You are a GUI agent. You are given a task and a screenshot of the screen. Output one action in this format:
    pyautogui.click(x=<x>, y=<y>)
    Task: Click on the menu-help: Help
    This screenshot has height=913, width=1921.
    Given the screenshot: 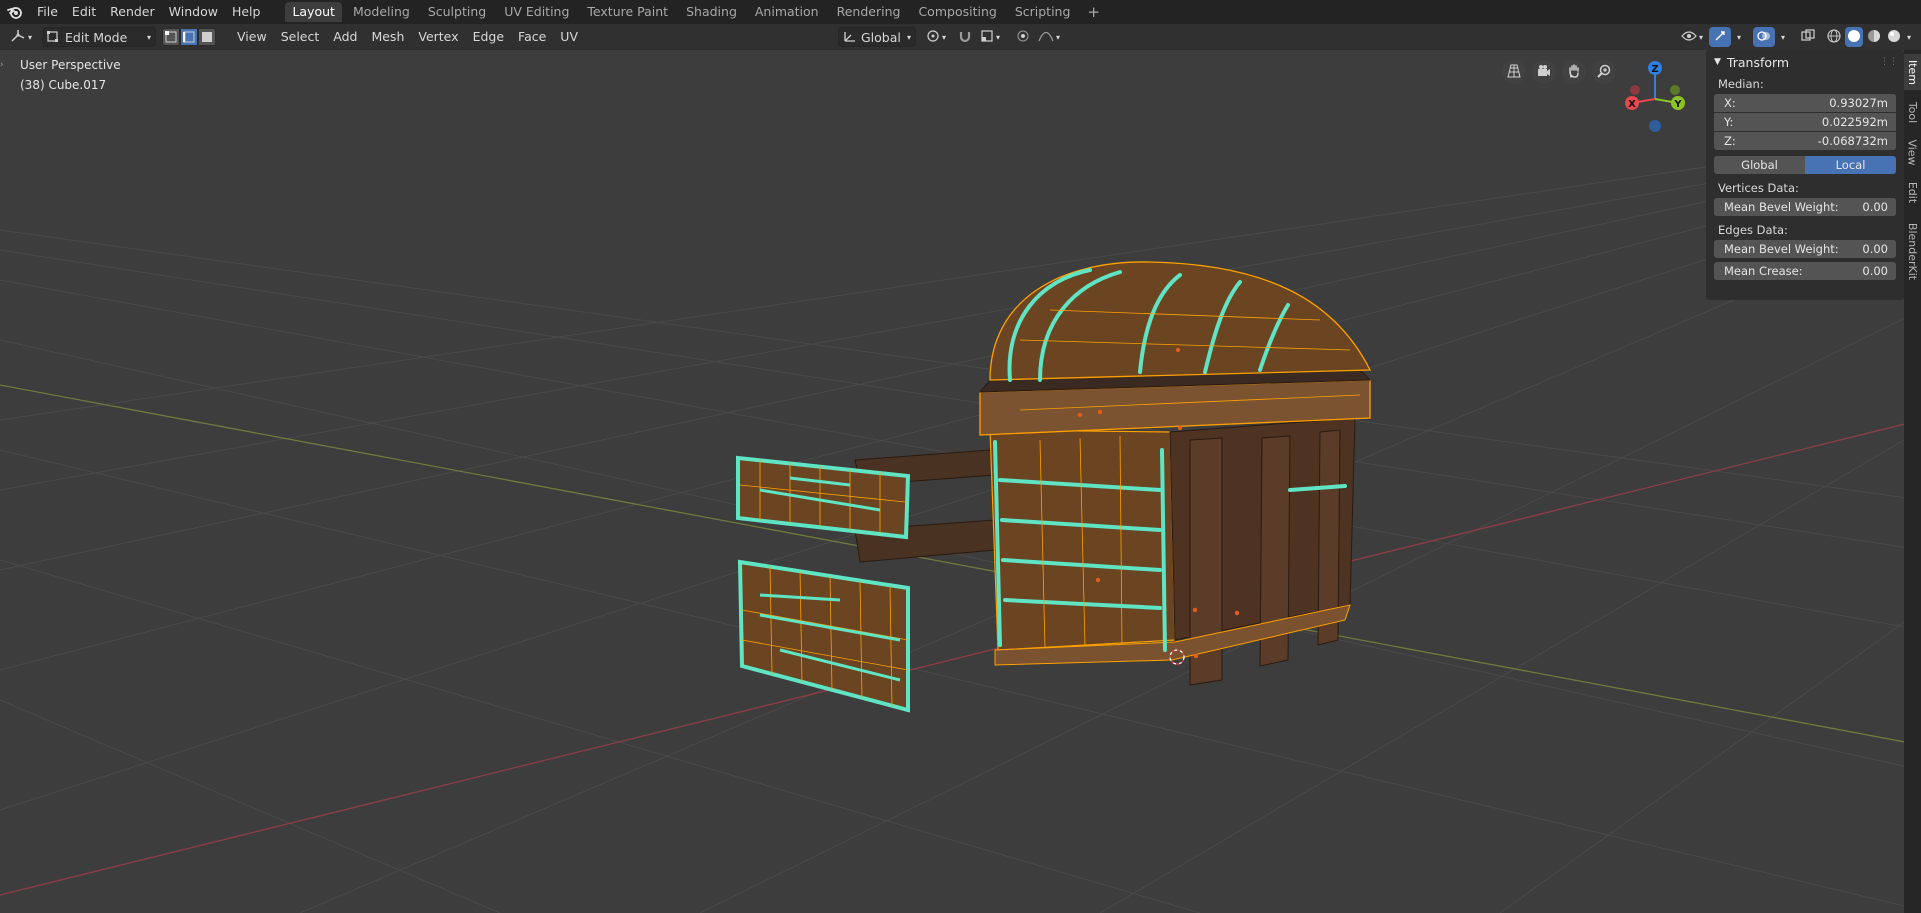 What is the action you would take?
    pyautogui.click(x=246, y=12)
    